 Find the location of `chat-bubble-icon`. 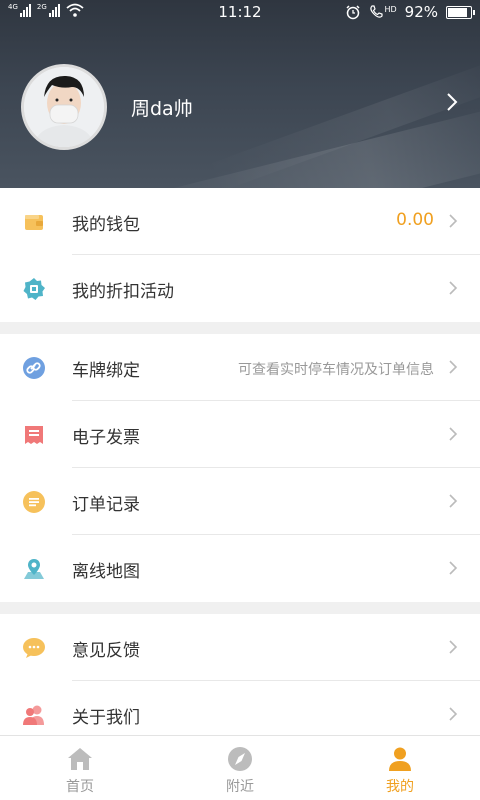

chat-bubble-icon is located at coordinates (34, 648).